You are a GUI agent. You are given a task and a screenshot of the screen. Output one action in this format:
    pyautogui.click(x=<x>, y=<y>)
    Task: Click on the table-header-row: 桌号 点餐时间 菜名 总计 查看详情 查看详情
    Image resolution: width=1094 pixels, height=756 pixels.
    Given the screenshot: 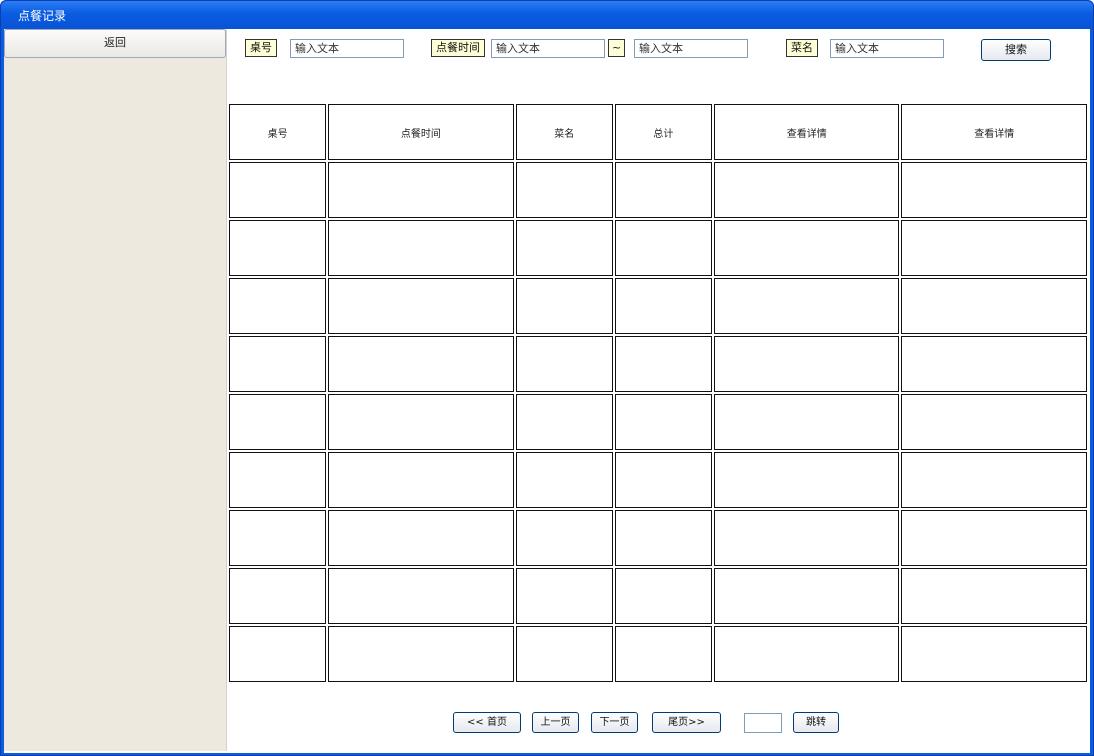 What is the action you would take?
    pyautogui.click(x=658, y=132)
    